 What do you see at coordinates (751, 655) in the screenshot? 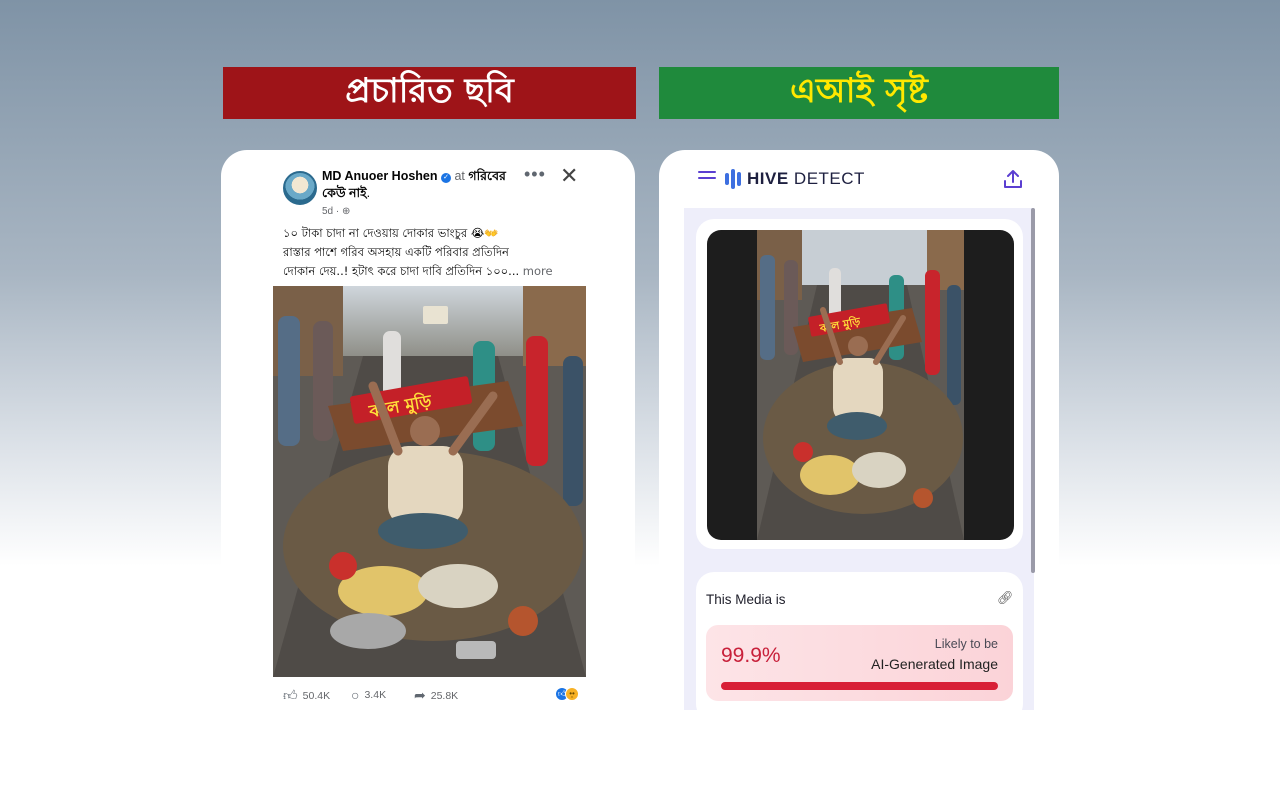
I see `ai-percentage: 99.9%` at bounding box center [751, 655].